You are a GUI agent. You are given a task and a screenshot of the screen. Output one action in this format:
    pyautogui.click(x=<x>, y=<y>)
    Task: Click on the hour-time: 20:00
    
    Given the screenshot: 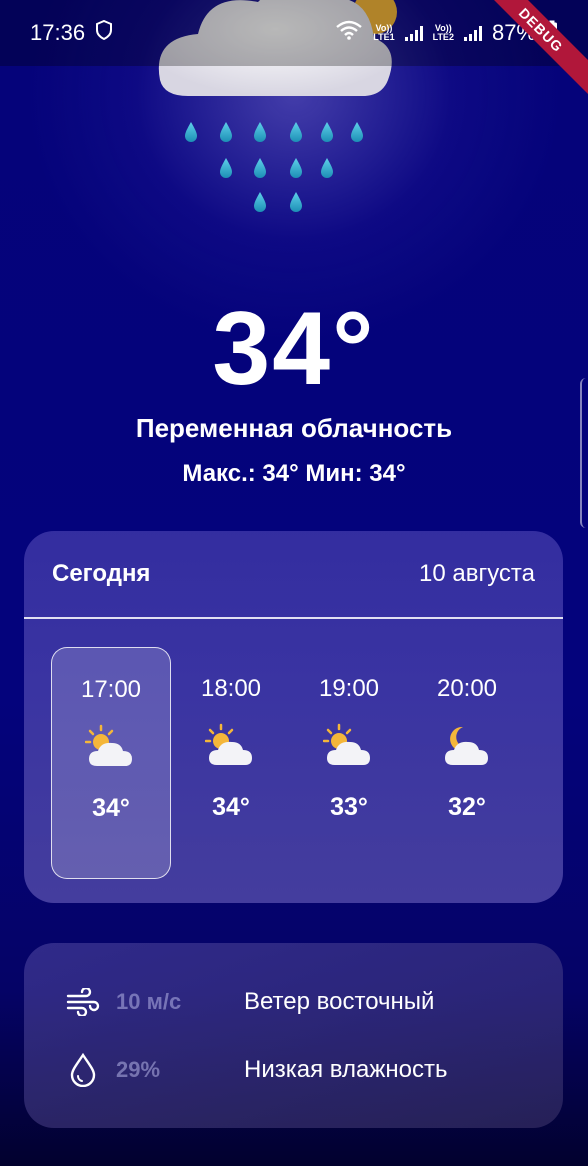 What is the action you would take?
    pyautogui.click(x=467, y=688)
    